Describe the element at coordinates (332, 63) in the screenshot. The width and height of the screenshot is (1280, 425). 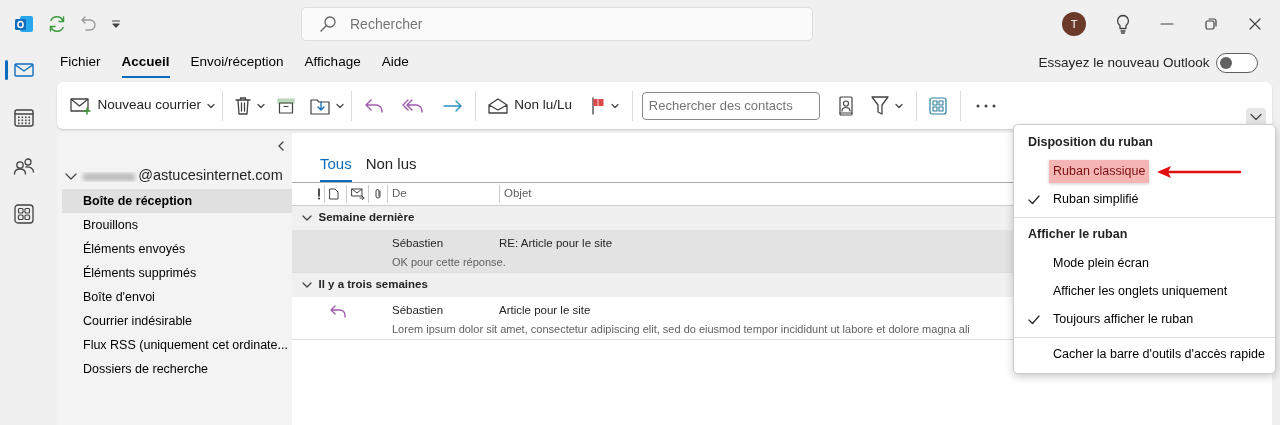
I see `ribbon-tab: Affichage` at that location.